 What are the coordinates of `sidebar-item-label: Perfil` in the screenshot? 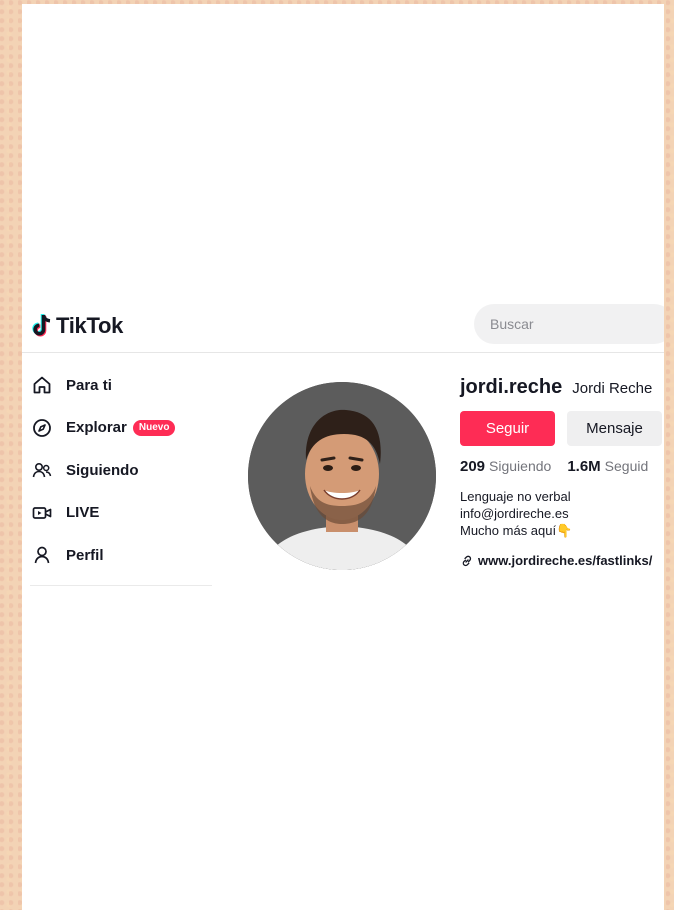 It's located at (85, 555).